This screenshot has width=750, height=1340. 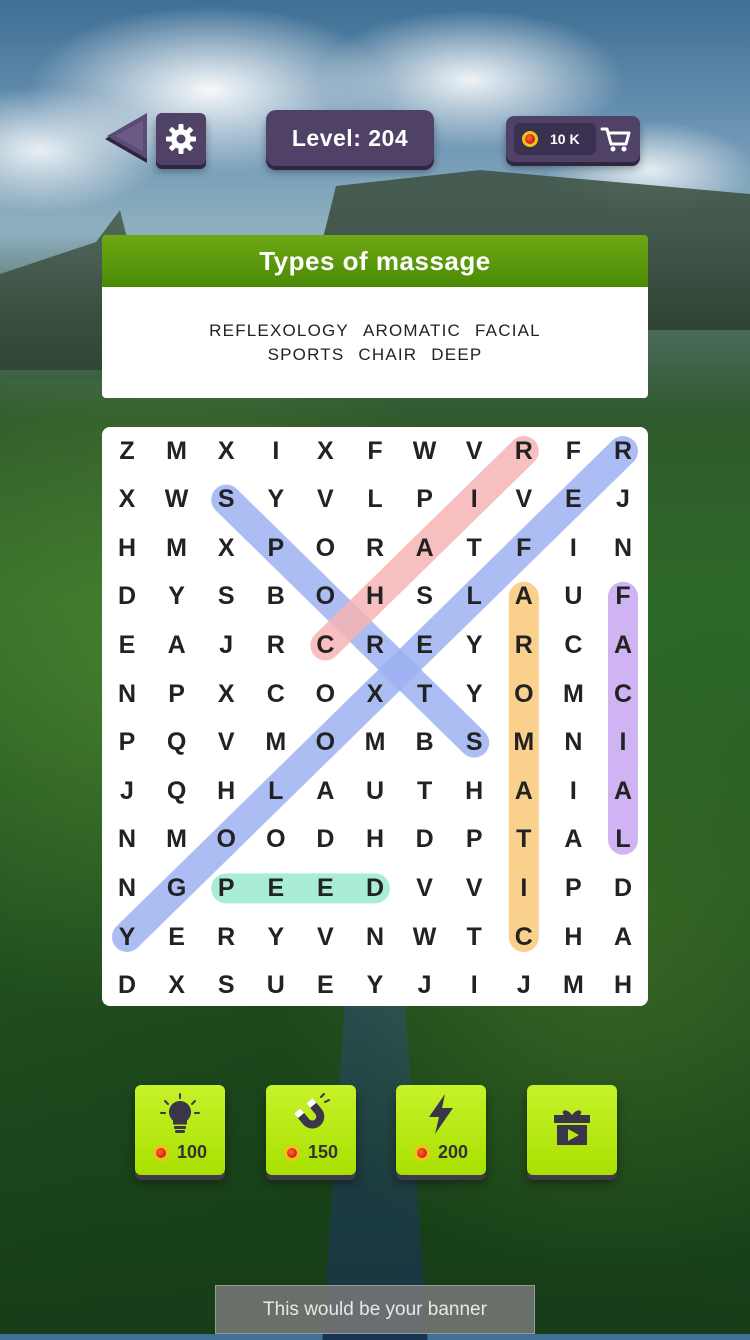 What do you see at coordinates (325, 597) in the screenshot?
I see `grid-cell-r3-c4: O` at bounding box center [325, 597].